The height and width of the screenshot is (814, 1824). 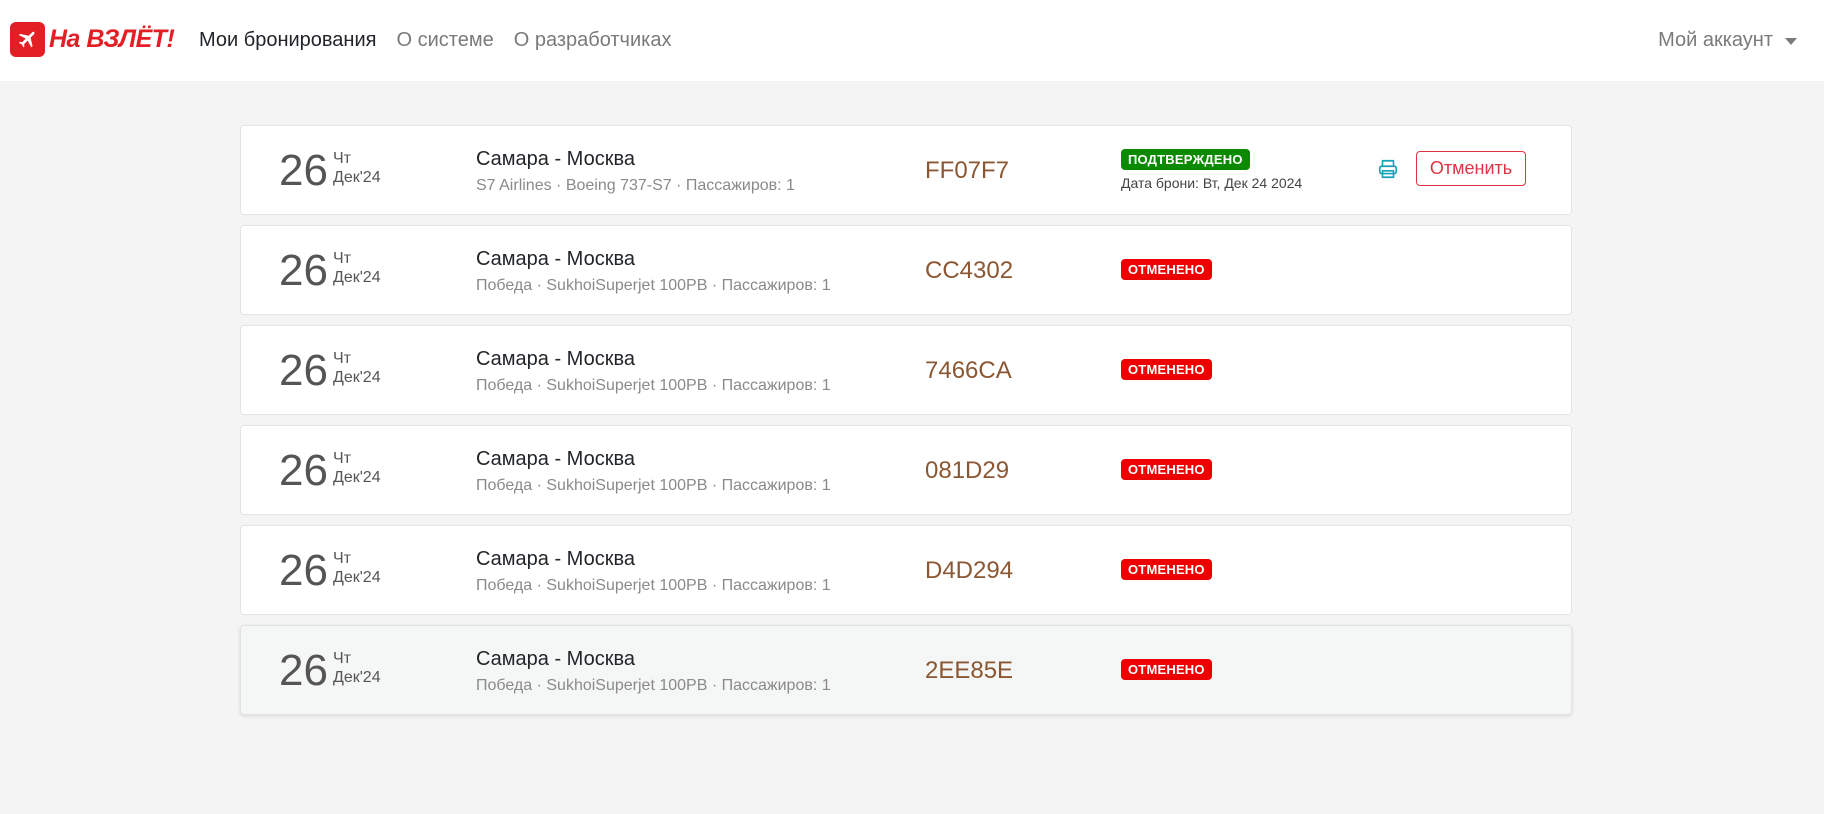 I want to click on nav-link-my-bookings: Мои бронирования, so click(x=287, y=40).